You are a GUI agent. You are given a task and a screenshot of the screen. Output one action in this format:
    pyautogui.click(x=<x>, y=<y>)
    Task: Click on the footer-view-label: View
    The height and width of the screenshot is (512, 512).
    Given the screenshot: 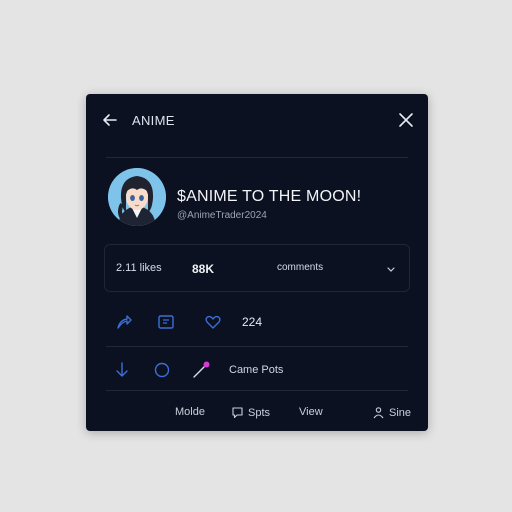 What is the action you would take?
    pyautogui.click(x=311, y=412)
    